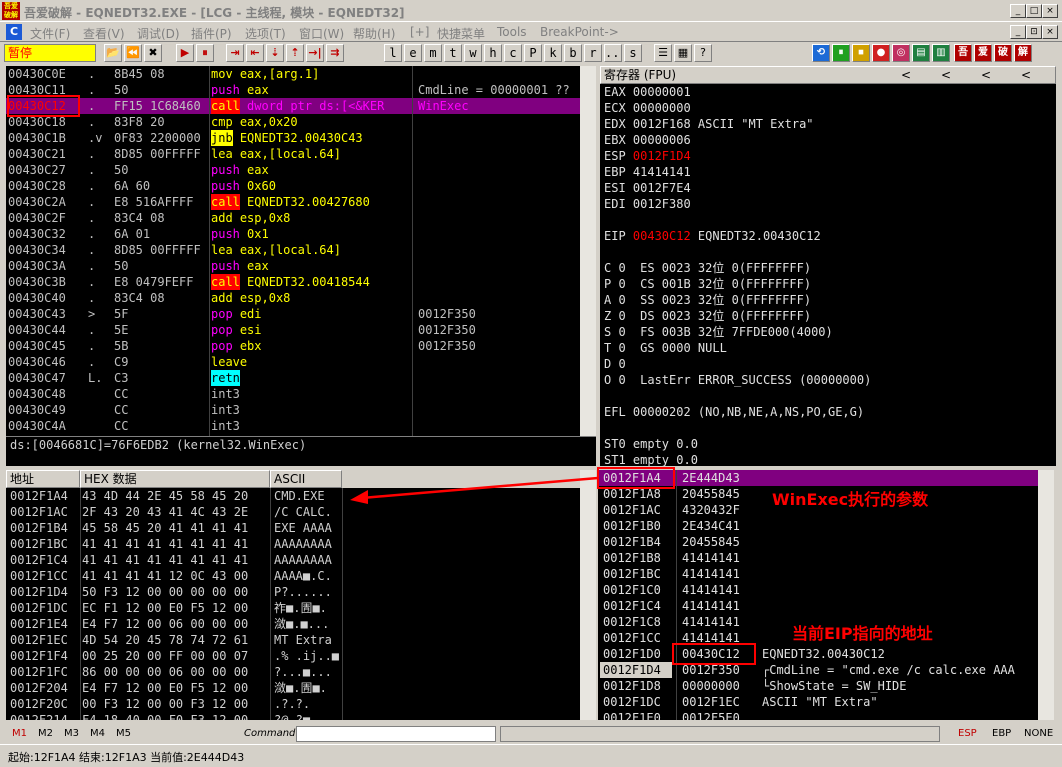  Describe the element at coordinates (1001, 733) in the screenshot. I see `stack-mode-ebp: EBP` at that location.